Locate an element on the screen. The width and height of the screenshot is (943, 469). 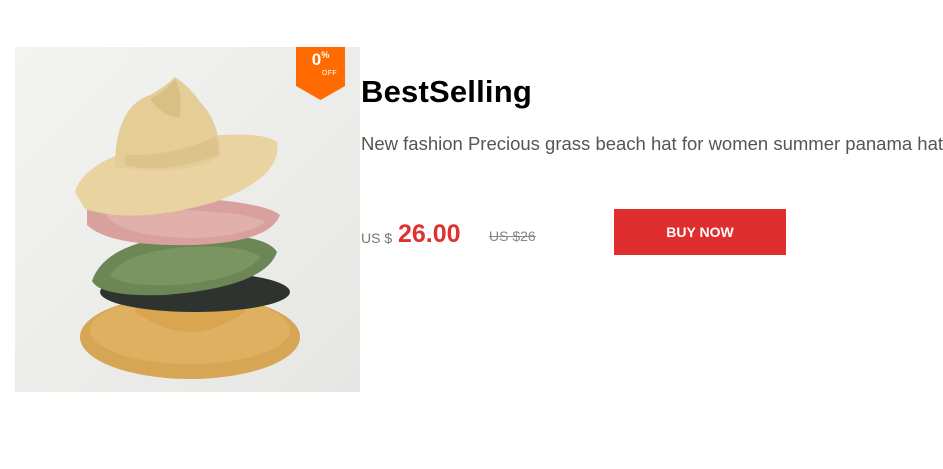
buy-now-button: BUY NOW is located at coordinates (700, 232).